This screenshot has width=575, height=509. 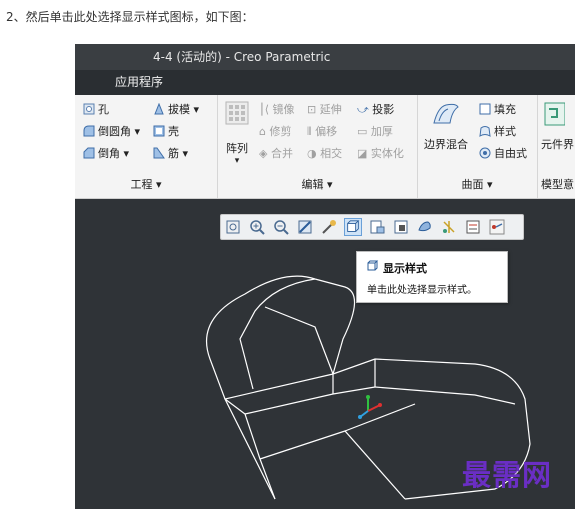 I want to click on display-style-icon, so click(x=353, y=227).